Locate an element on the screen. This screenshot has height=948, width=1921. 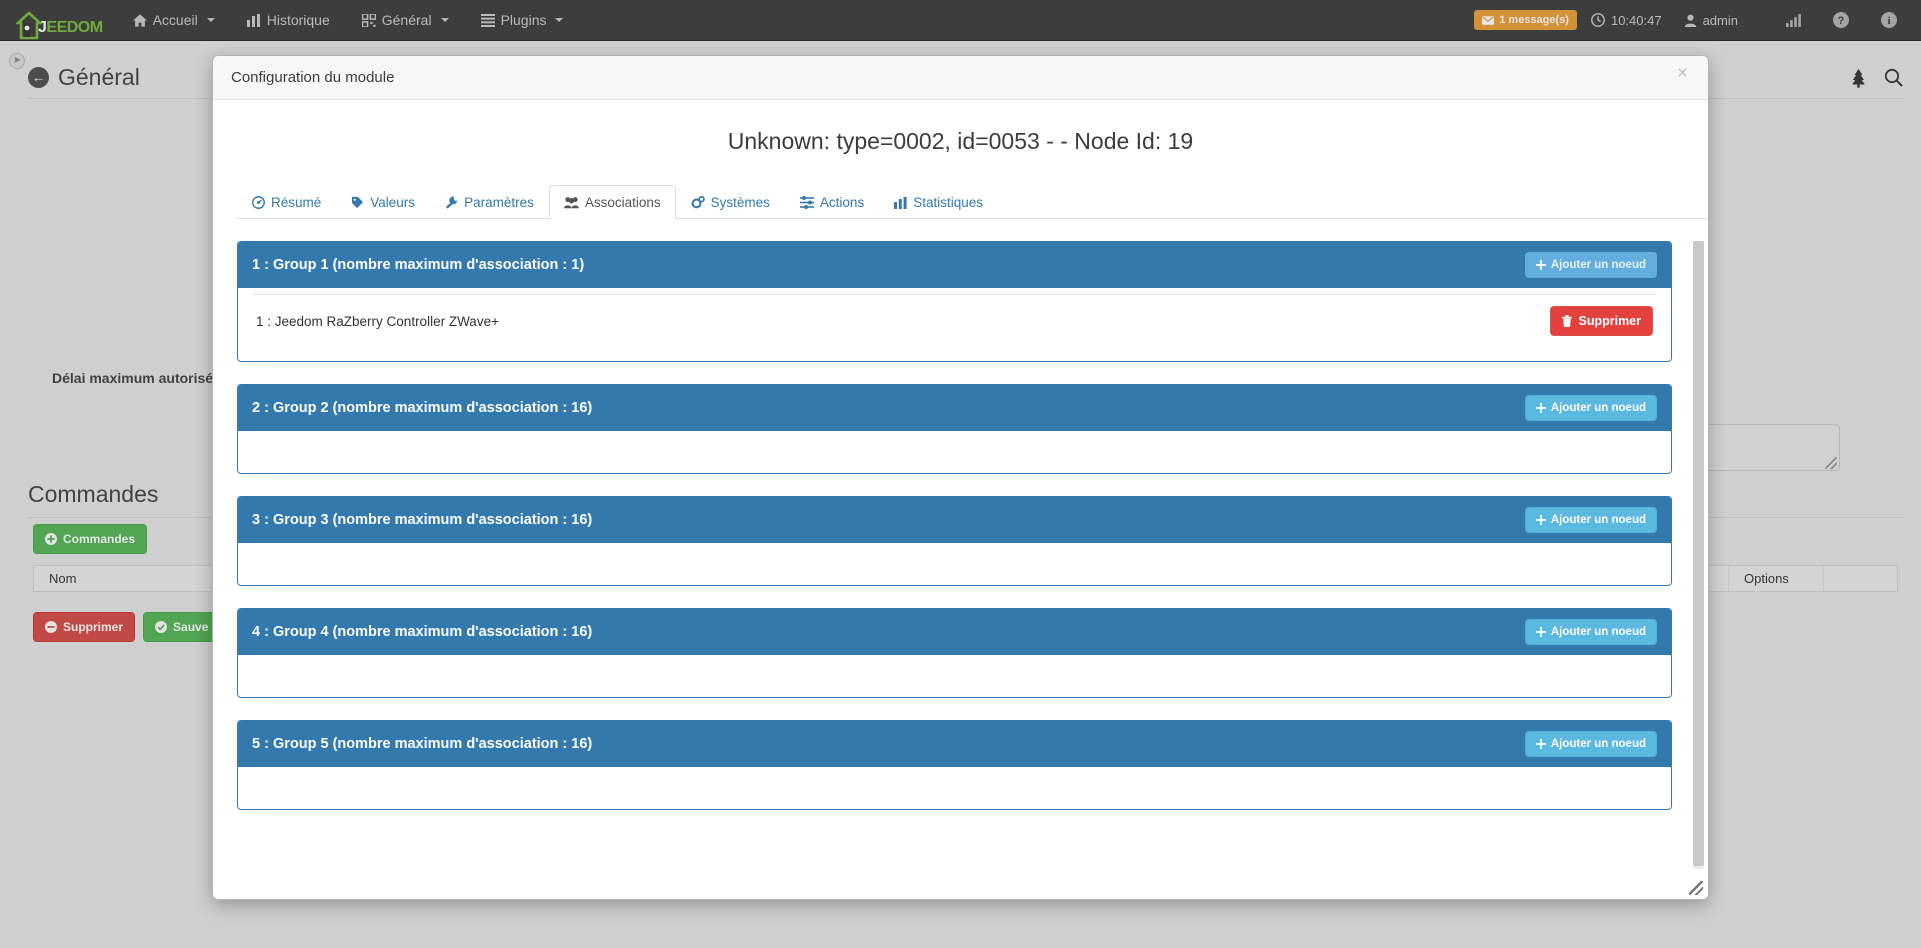
dashboard-icon is located at coordinates (258, 202).